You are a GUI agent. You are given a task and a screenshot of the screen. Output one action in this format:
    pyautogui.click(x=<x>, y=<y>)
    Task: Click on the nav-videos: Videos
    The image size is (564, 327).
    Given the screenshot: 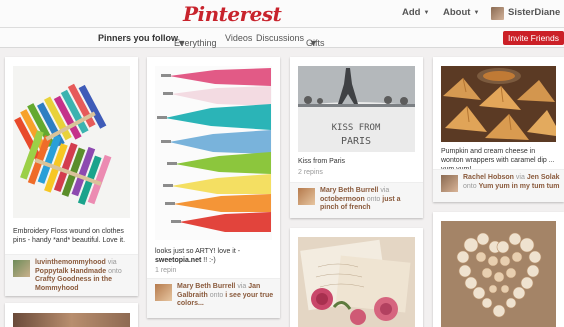 What is the action you would take?
    pyautogui.click(x=238, y=38)
    